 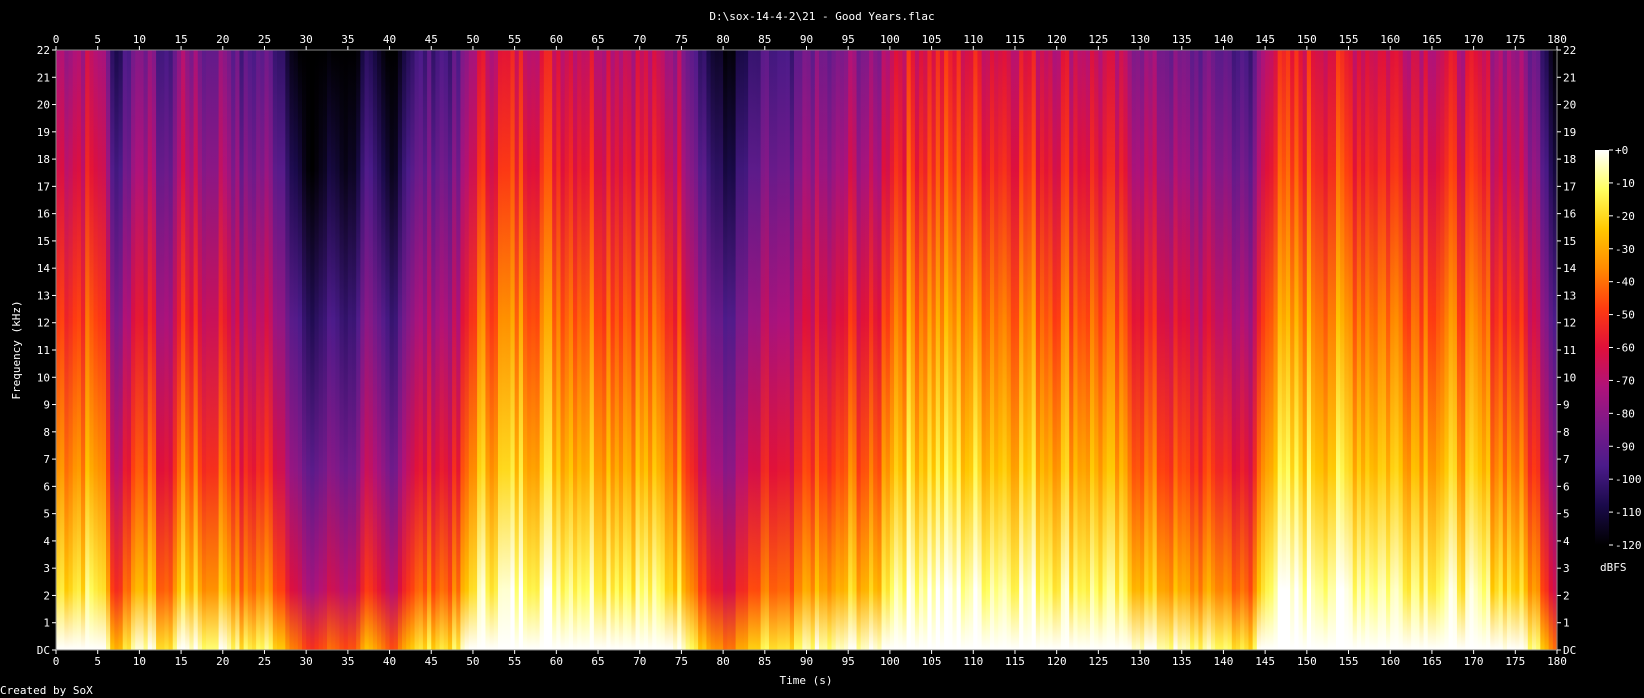 I want to click on x-tick-label: 105, so click(x=932, y=39).